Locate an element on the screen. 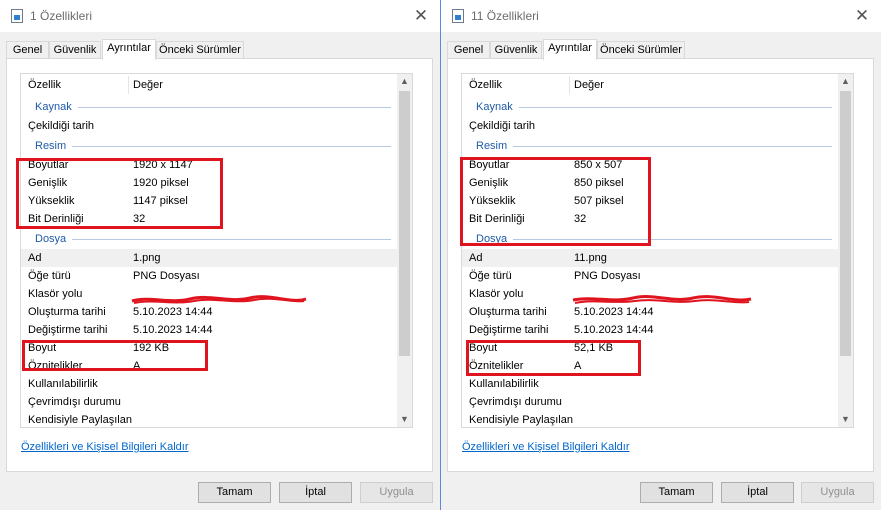 Image resolution: width=881 pixels, height=510 pixels. group-label: Kaynak is located at coordinates (53, 107).